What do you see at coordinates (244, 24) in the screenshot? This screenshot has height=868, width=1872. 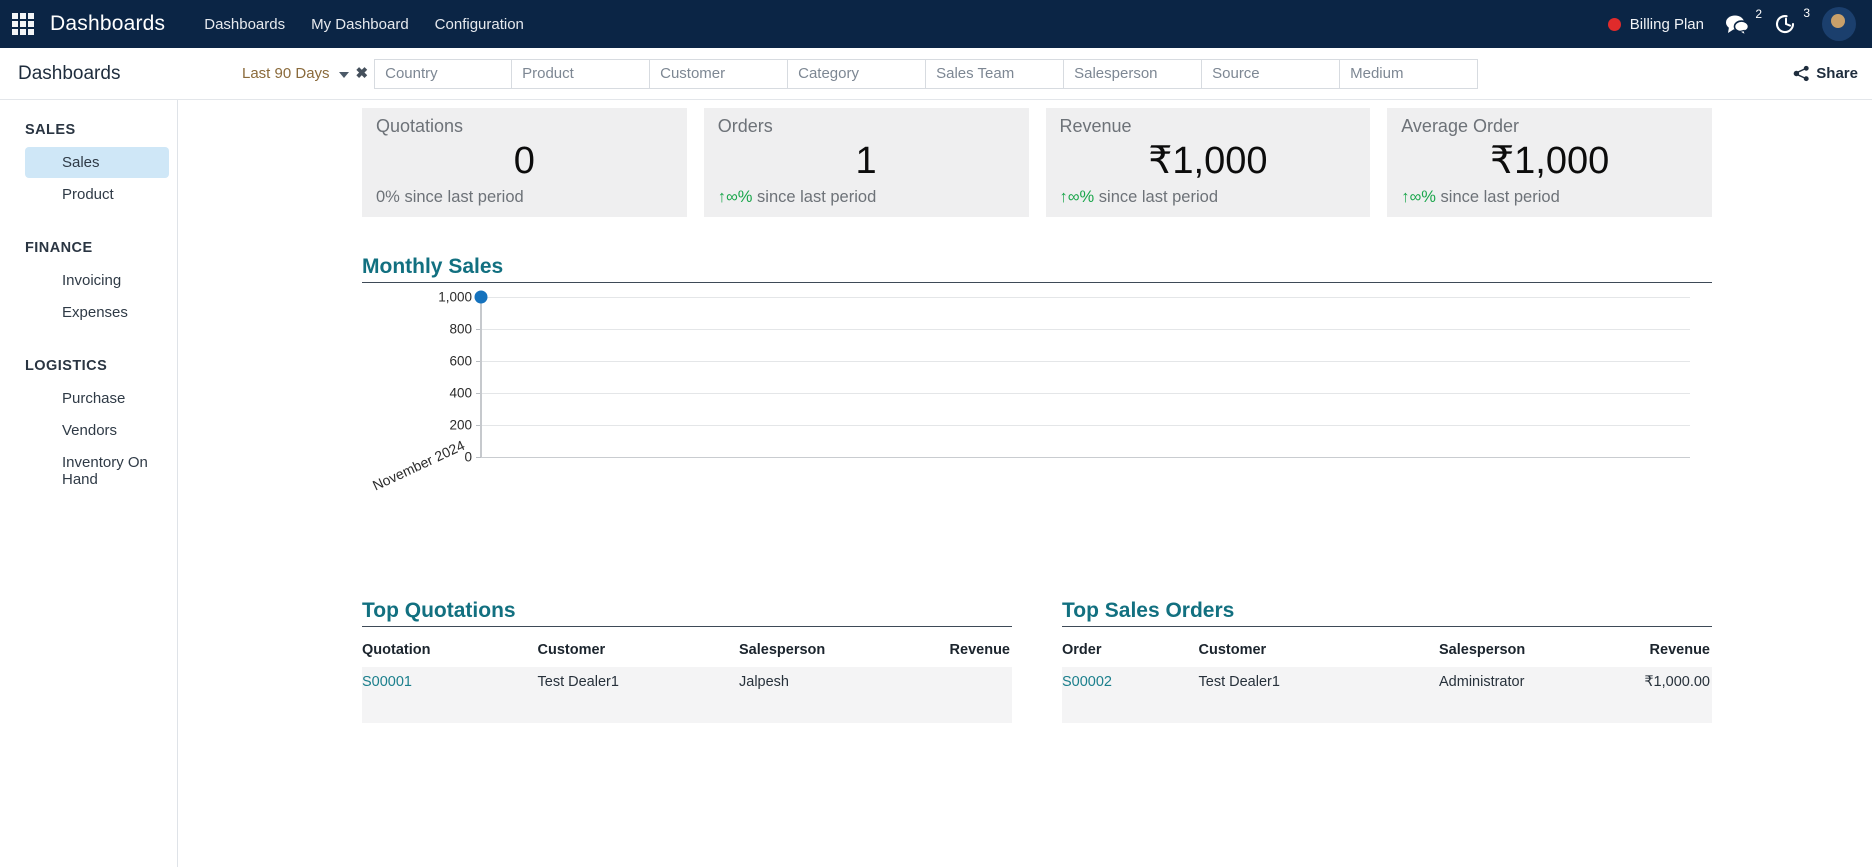 I see `nav-item-dashboards: Dashboards` at bounding box center [244, 24].